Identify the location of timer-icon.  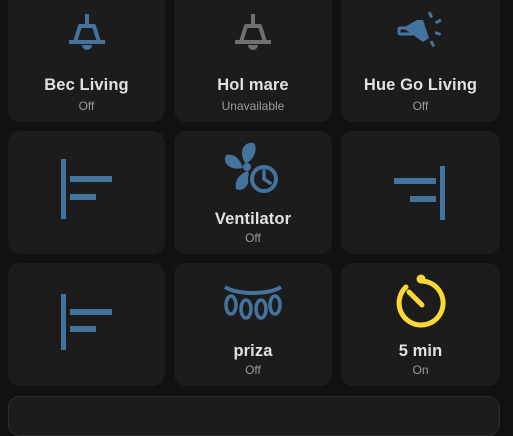
(421, 301).